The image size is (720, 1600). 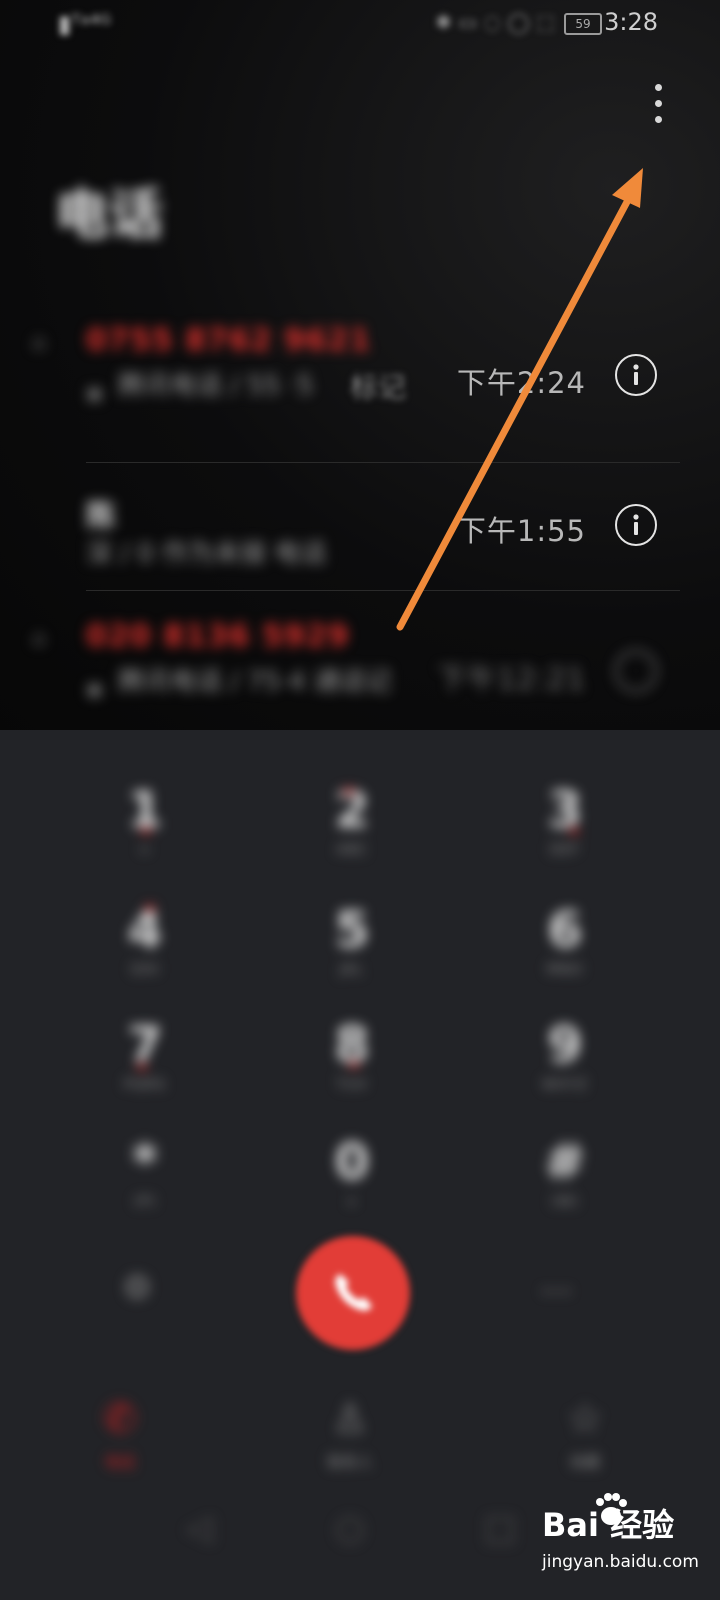 What do you see at coordinates (565, 950) in the screenshot?
I see `dial-key-6: 6 MNO` at bounding box center [565, 950].